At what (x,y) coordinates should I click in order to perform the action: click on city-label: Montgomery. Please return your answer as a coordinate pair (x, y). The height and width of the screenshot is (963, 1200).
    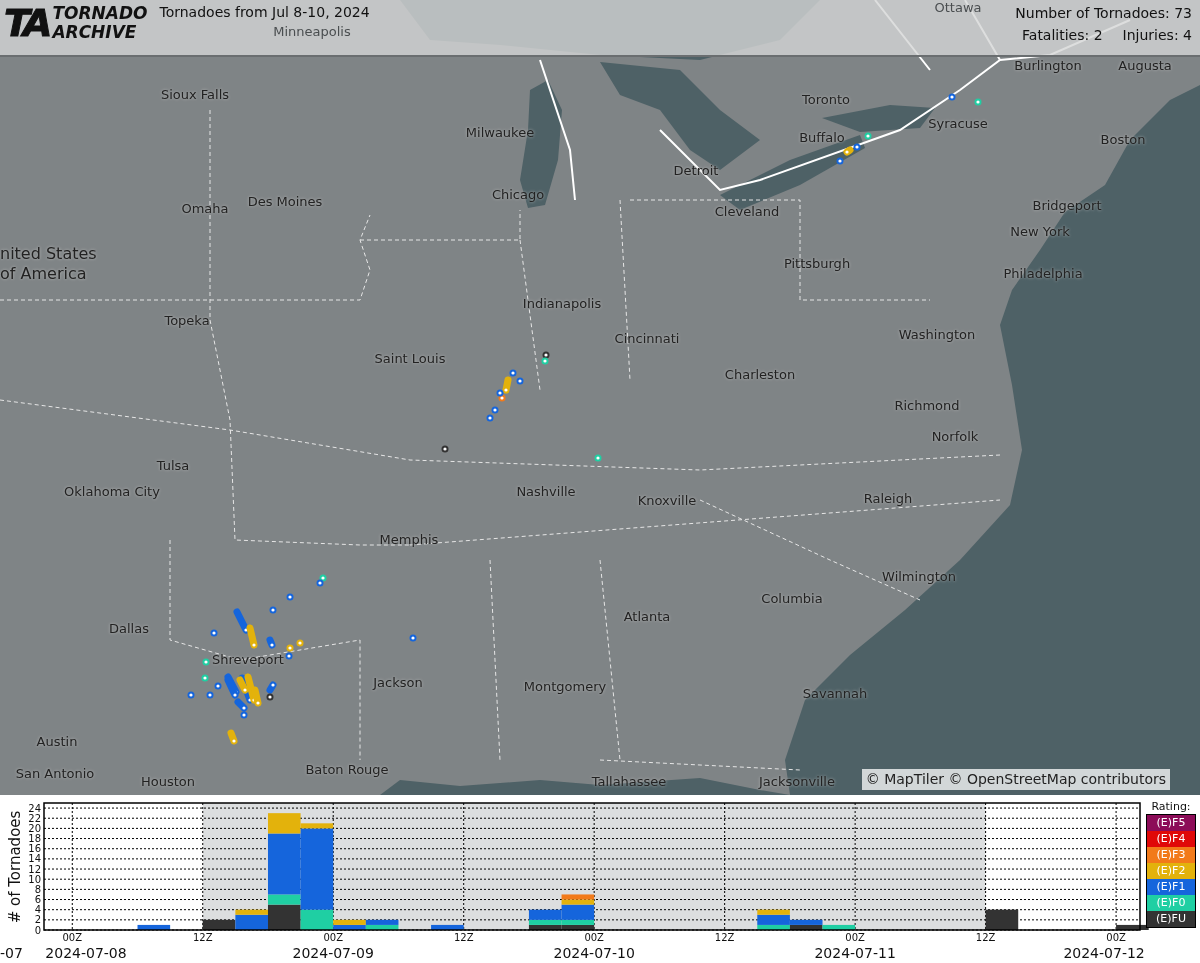
    Looking at the image, I should click on (565, 687).